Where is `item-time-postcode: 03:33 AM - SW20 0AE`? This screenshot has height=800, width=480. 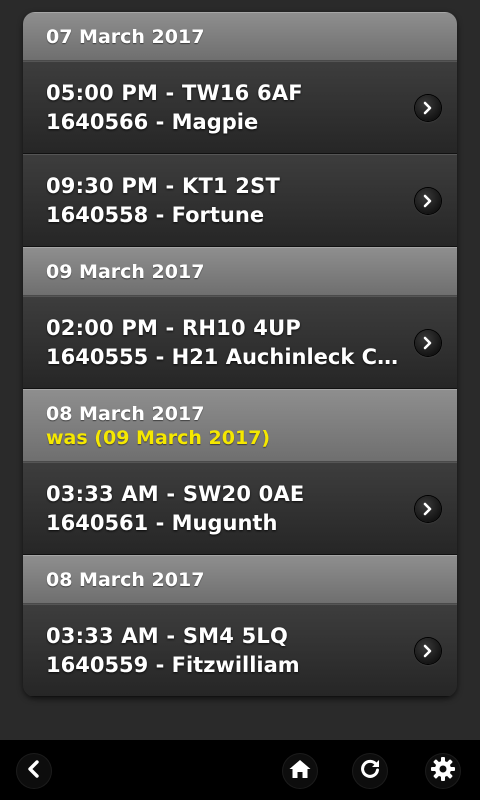
item-time-postcode: 03:33 AM - SW20 0AE is located at coordinates (175, 493).